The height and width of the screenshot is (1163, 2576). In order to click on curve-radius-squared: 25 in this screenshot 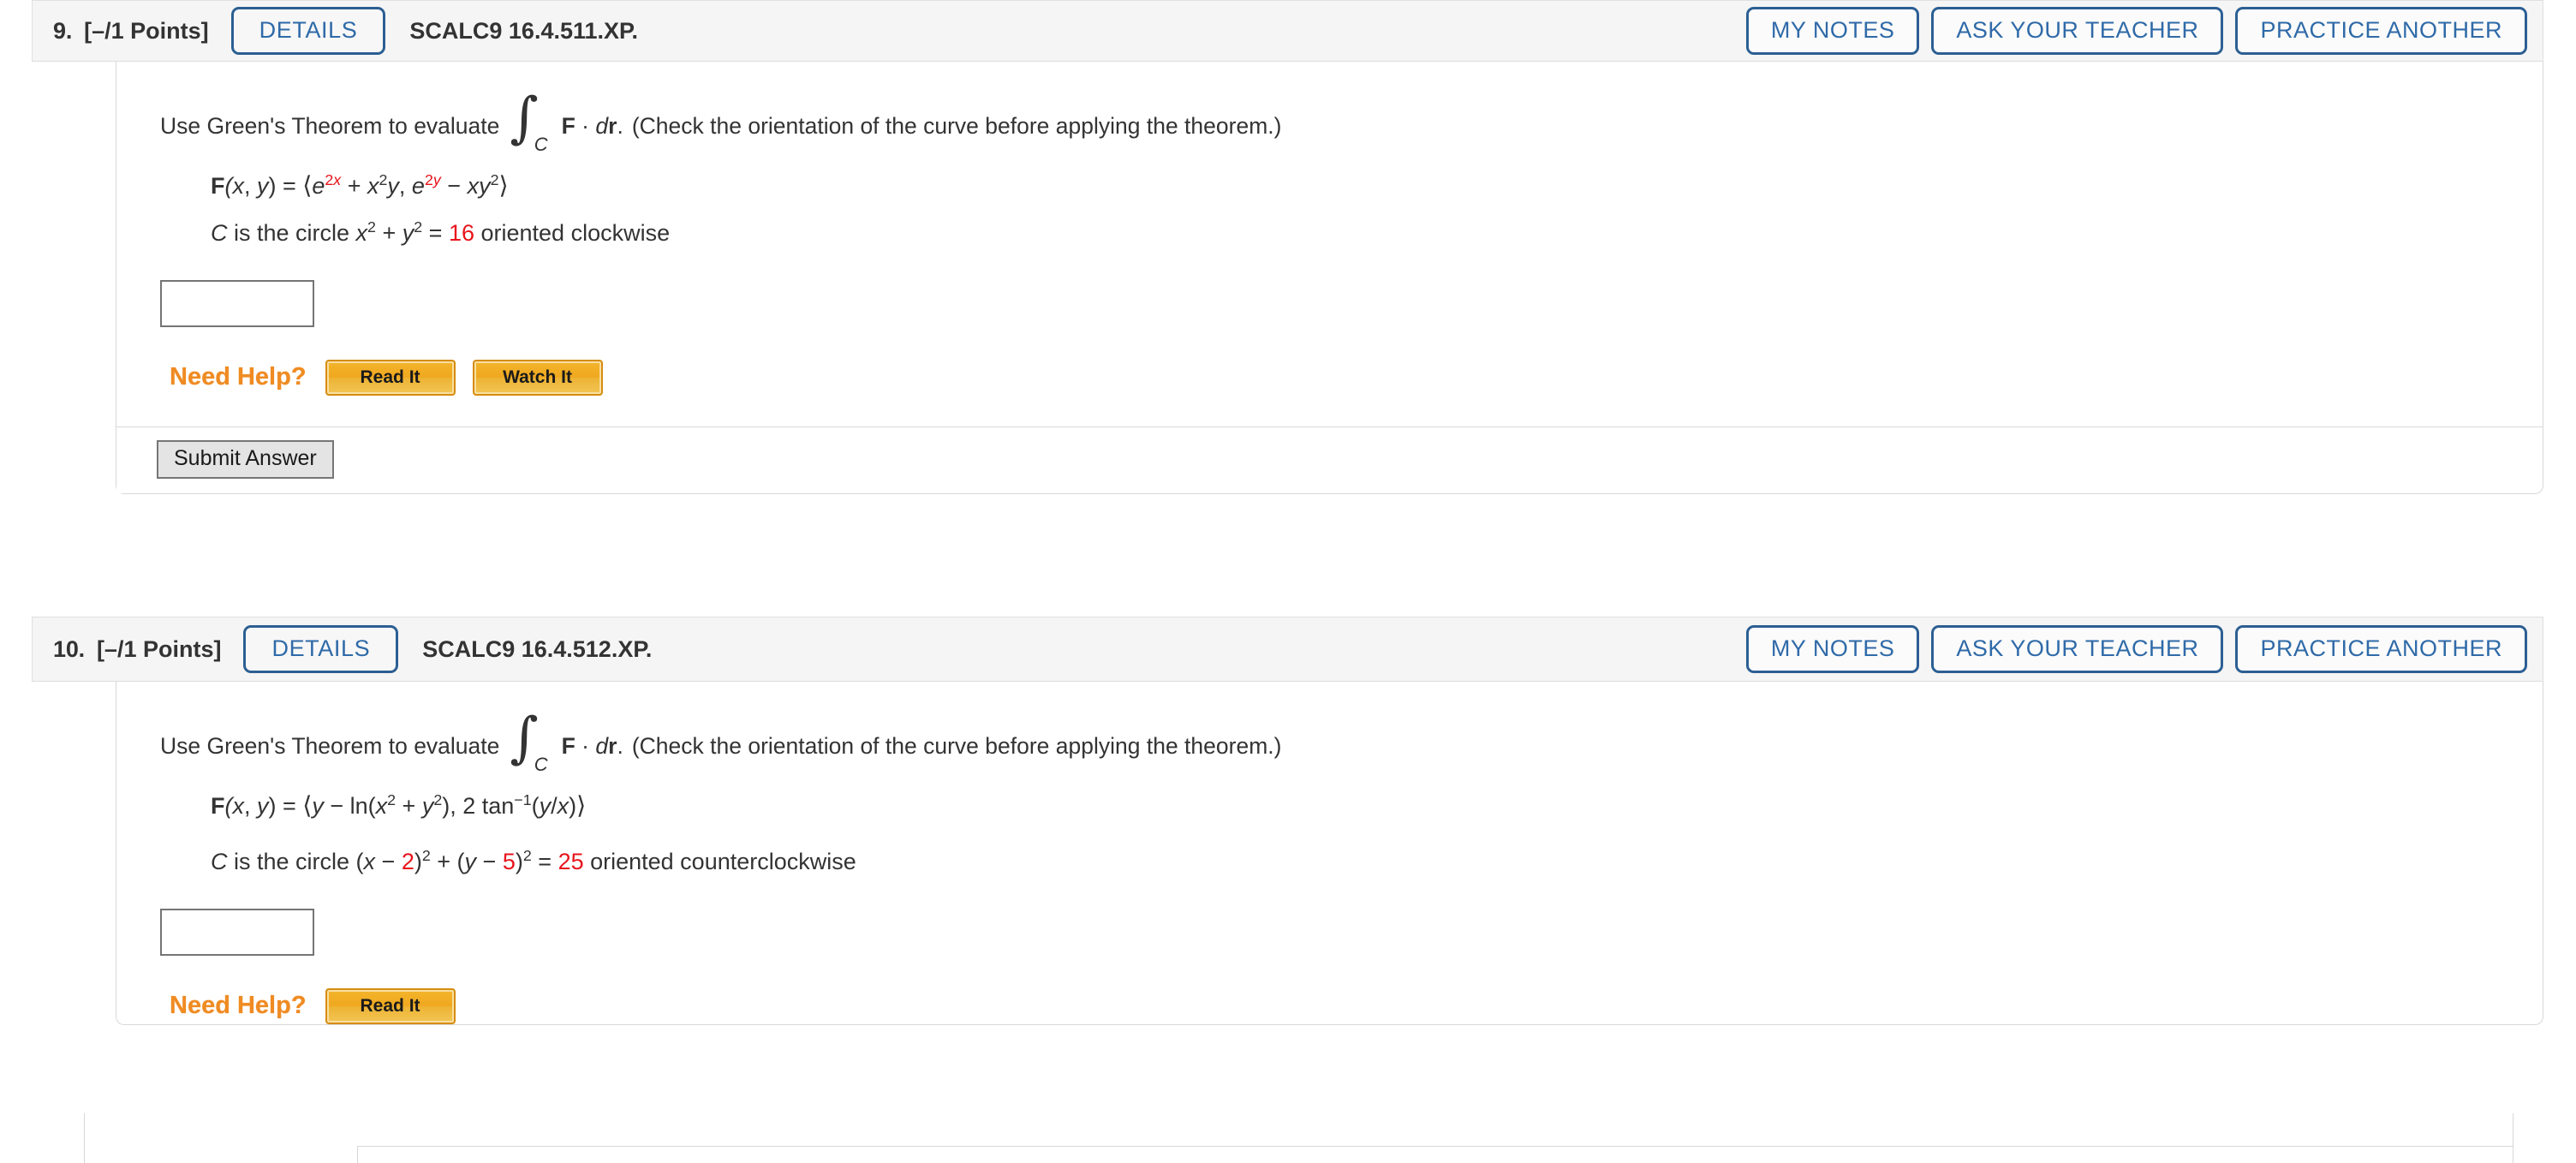, I will do `click(571, 862)`.